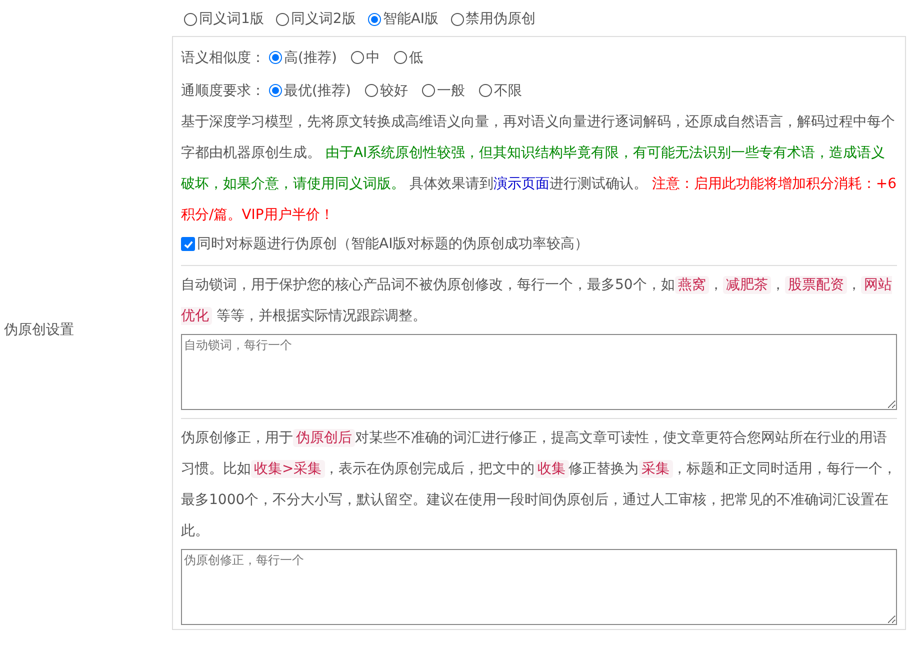 This screenshot has height=658, width=911. I want to click on fluency-radio: 最优(推荐), so click(310, 91).